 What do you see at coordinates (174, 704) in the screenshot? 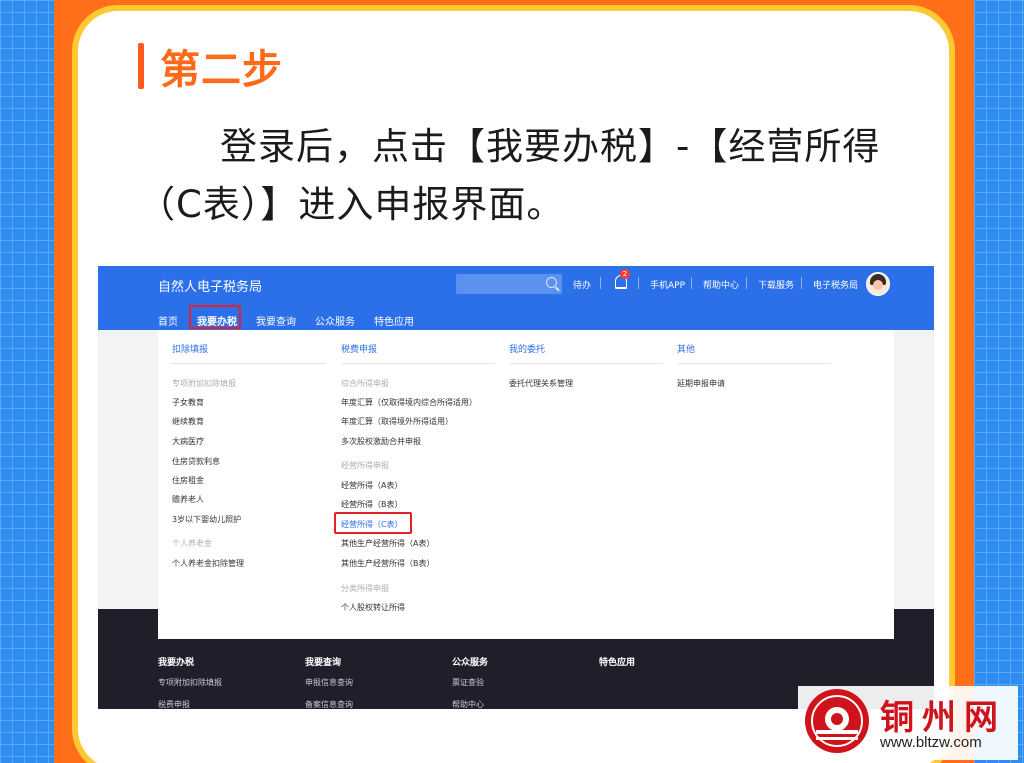
I see `footer-link: 税费申报` at bounding box center [174, 704].